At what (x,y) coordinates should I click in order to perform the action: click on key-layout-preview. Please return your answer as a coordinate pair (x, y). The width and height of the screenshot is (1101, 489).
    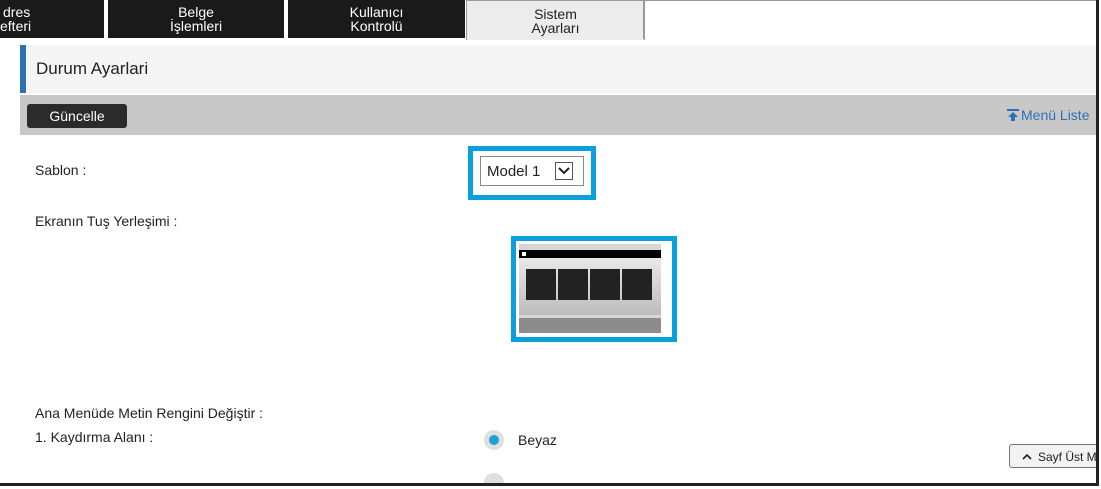
    Looking at the image, I should click on (590, 288).